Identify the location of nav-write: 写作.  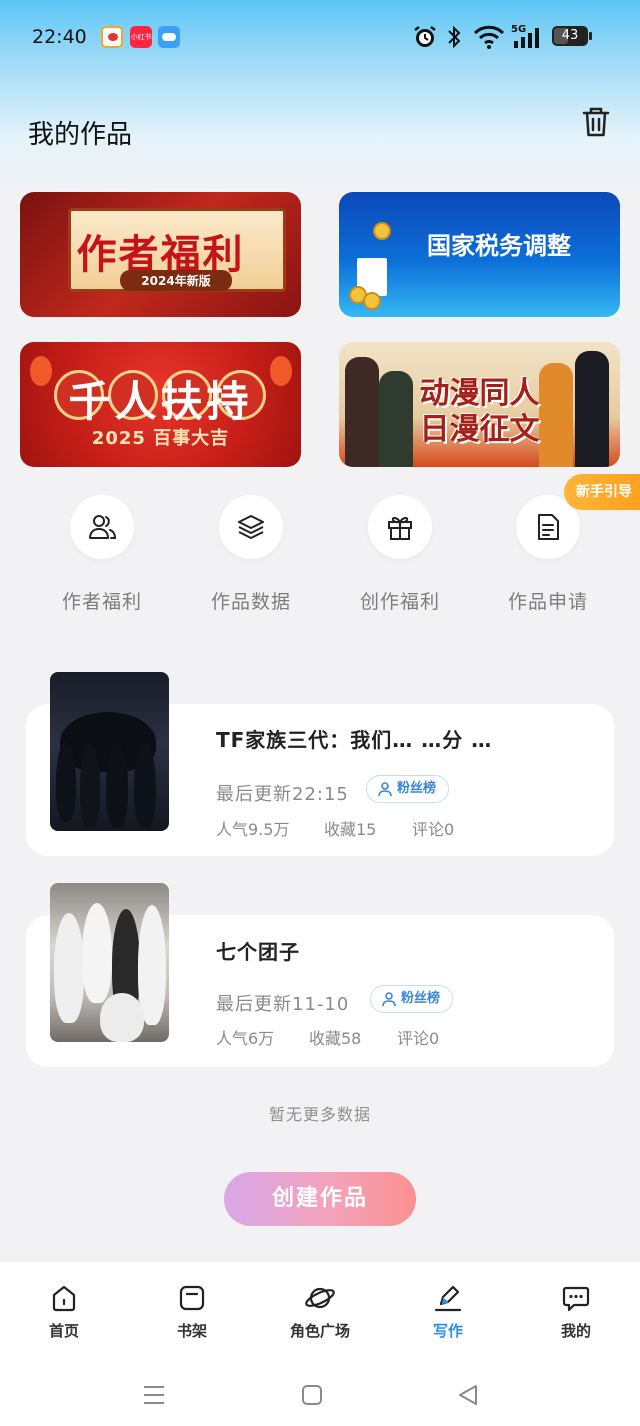
(448, 1315).